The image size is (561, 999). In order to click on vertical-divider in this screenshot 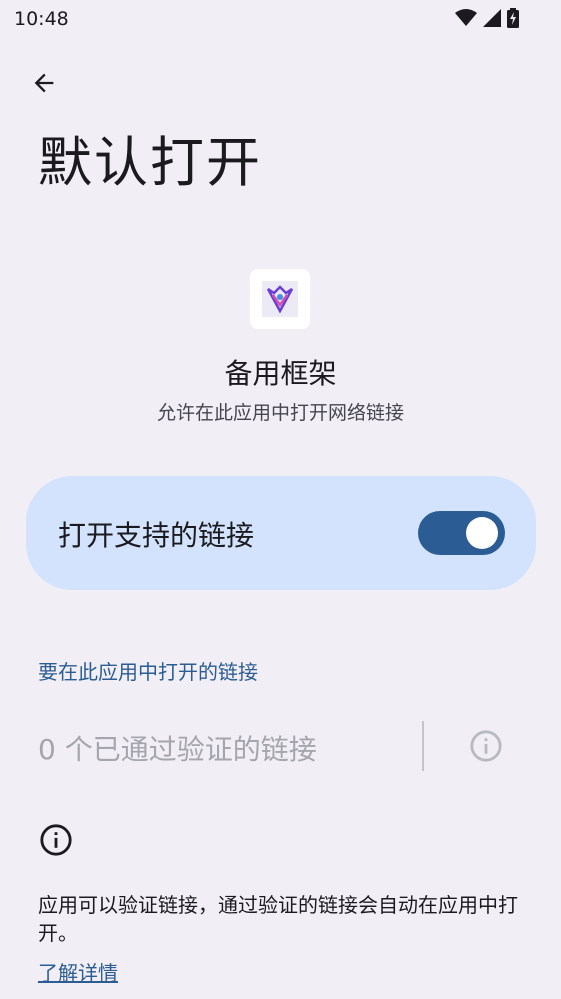, I will do `click(423, 746)`.